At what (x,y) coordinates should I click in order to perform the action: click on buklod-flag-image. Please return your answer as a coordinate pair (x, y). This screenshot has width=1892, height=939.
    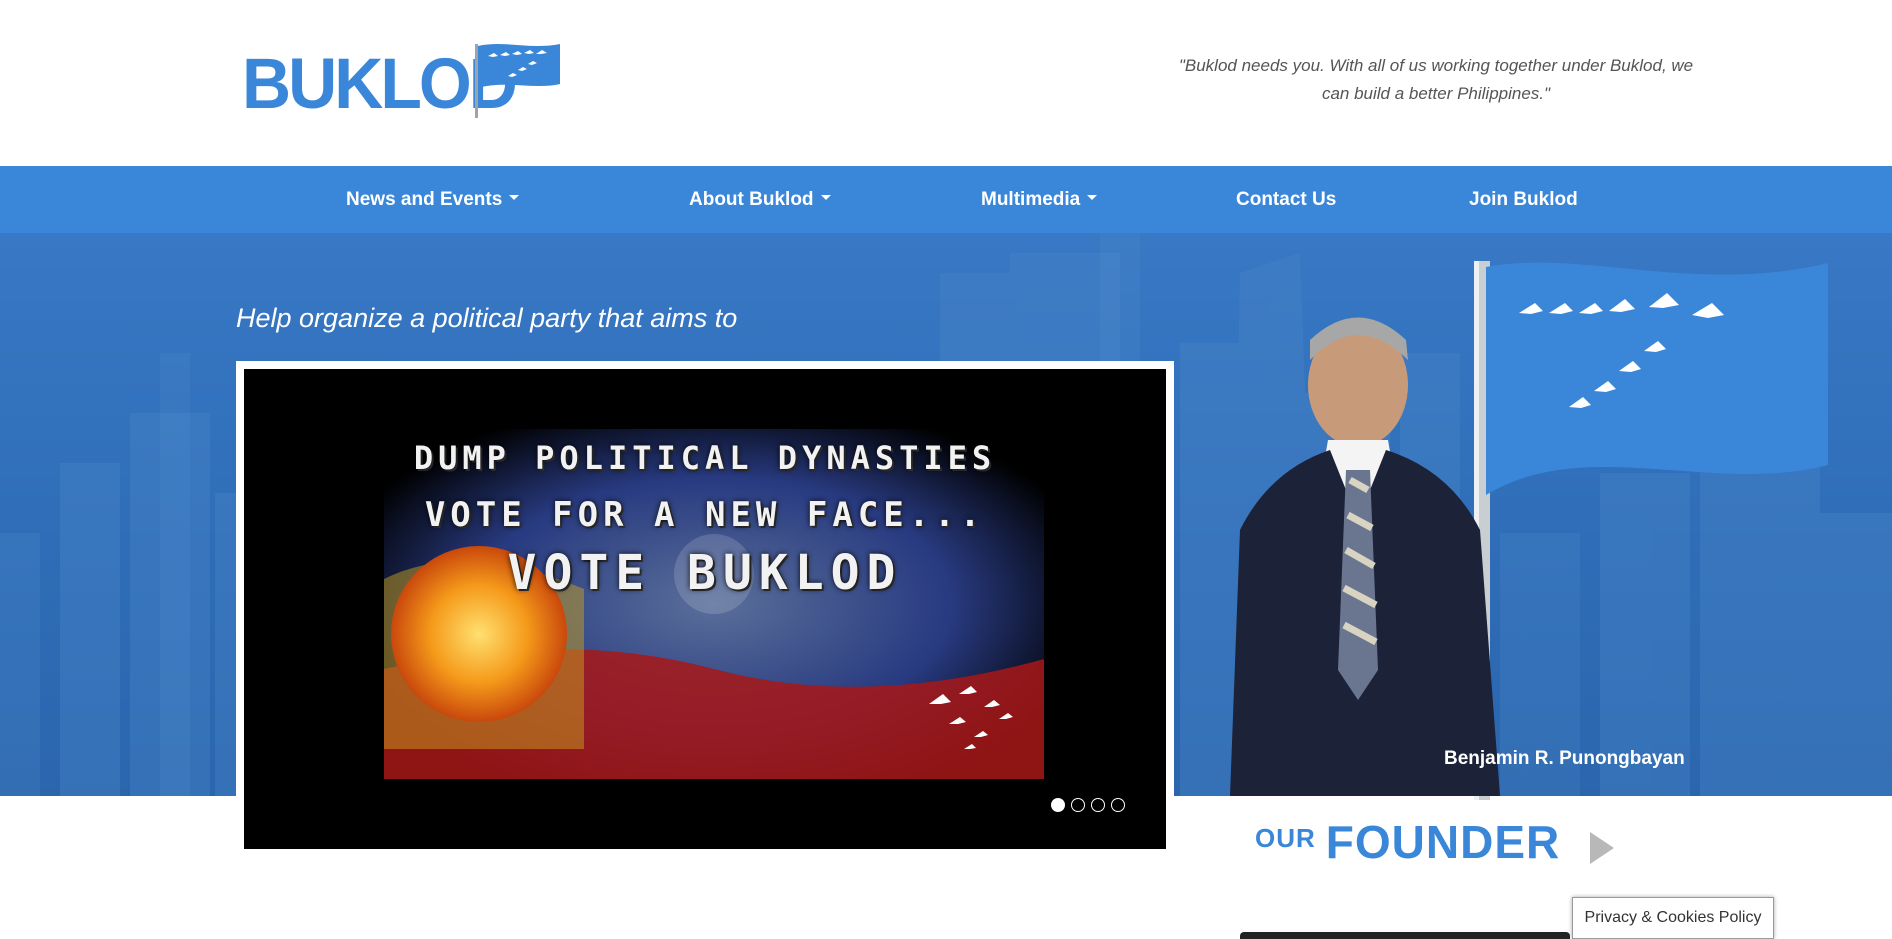
    Looking at the image, I should click on (1651, 530).